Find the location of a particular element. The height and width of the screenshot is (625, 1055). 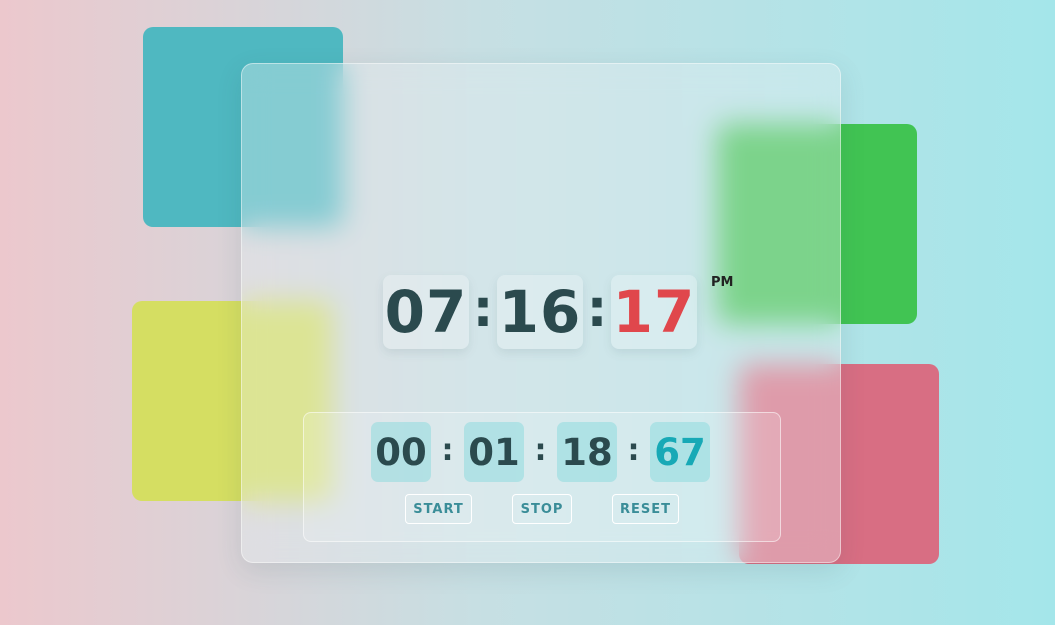

clock-minutes: 16 is located at coordinates (540, 312).